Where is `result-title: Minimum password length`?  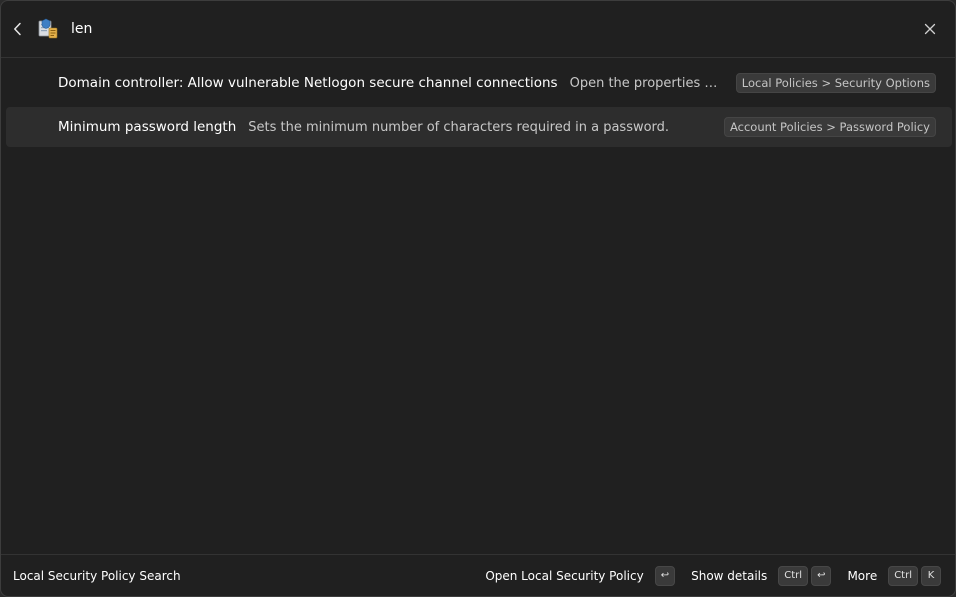
result-title: Minimum password length is located at coordinates (147, 127).